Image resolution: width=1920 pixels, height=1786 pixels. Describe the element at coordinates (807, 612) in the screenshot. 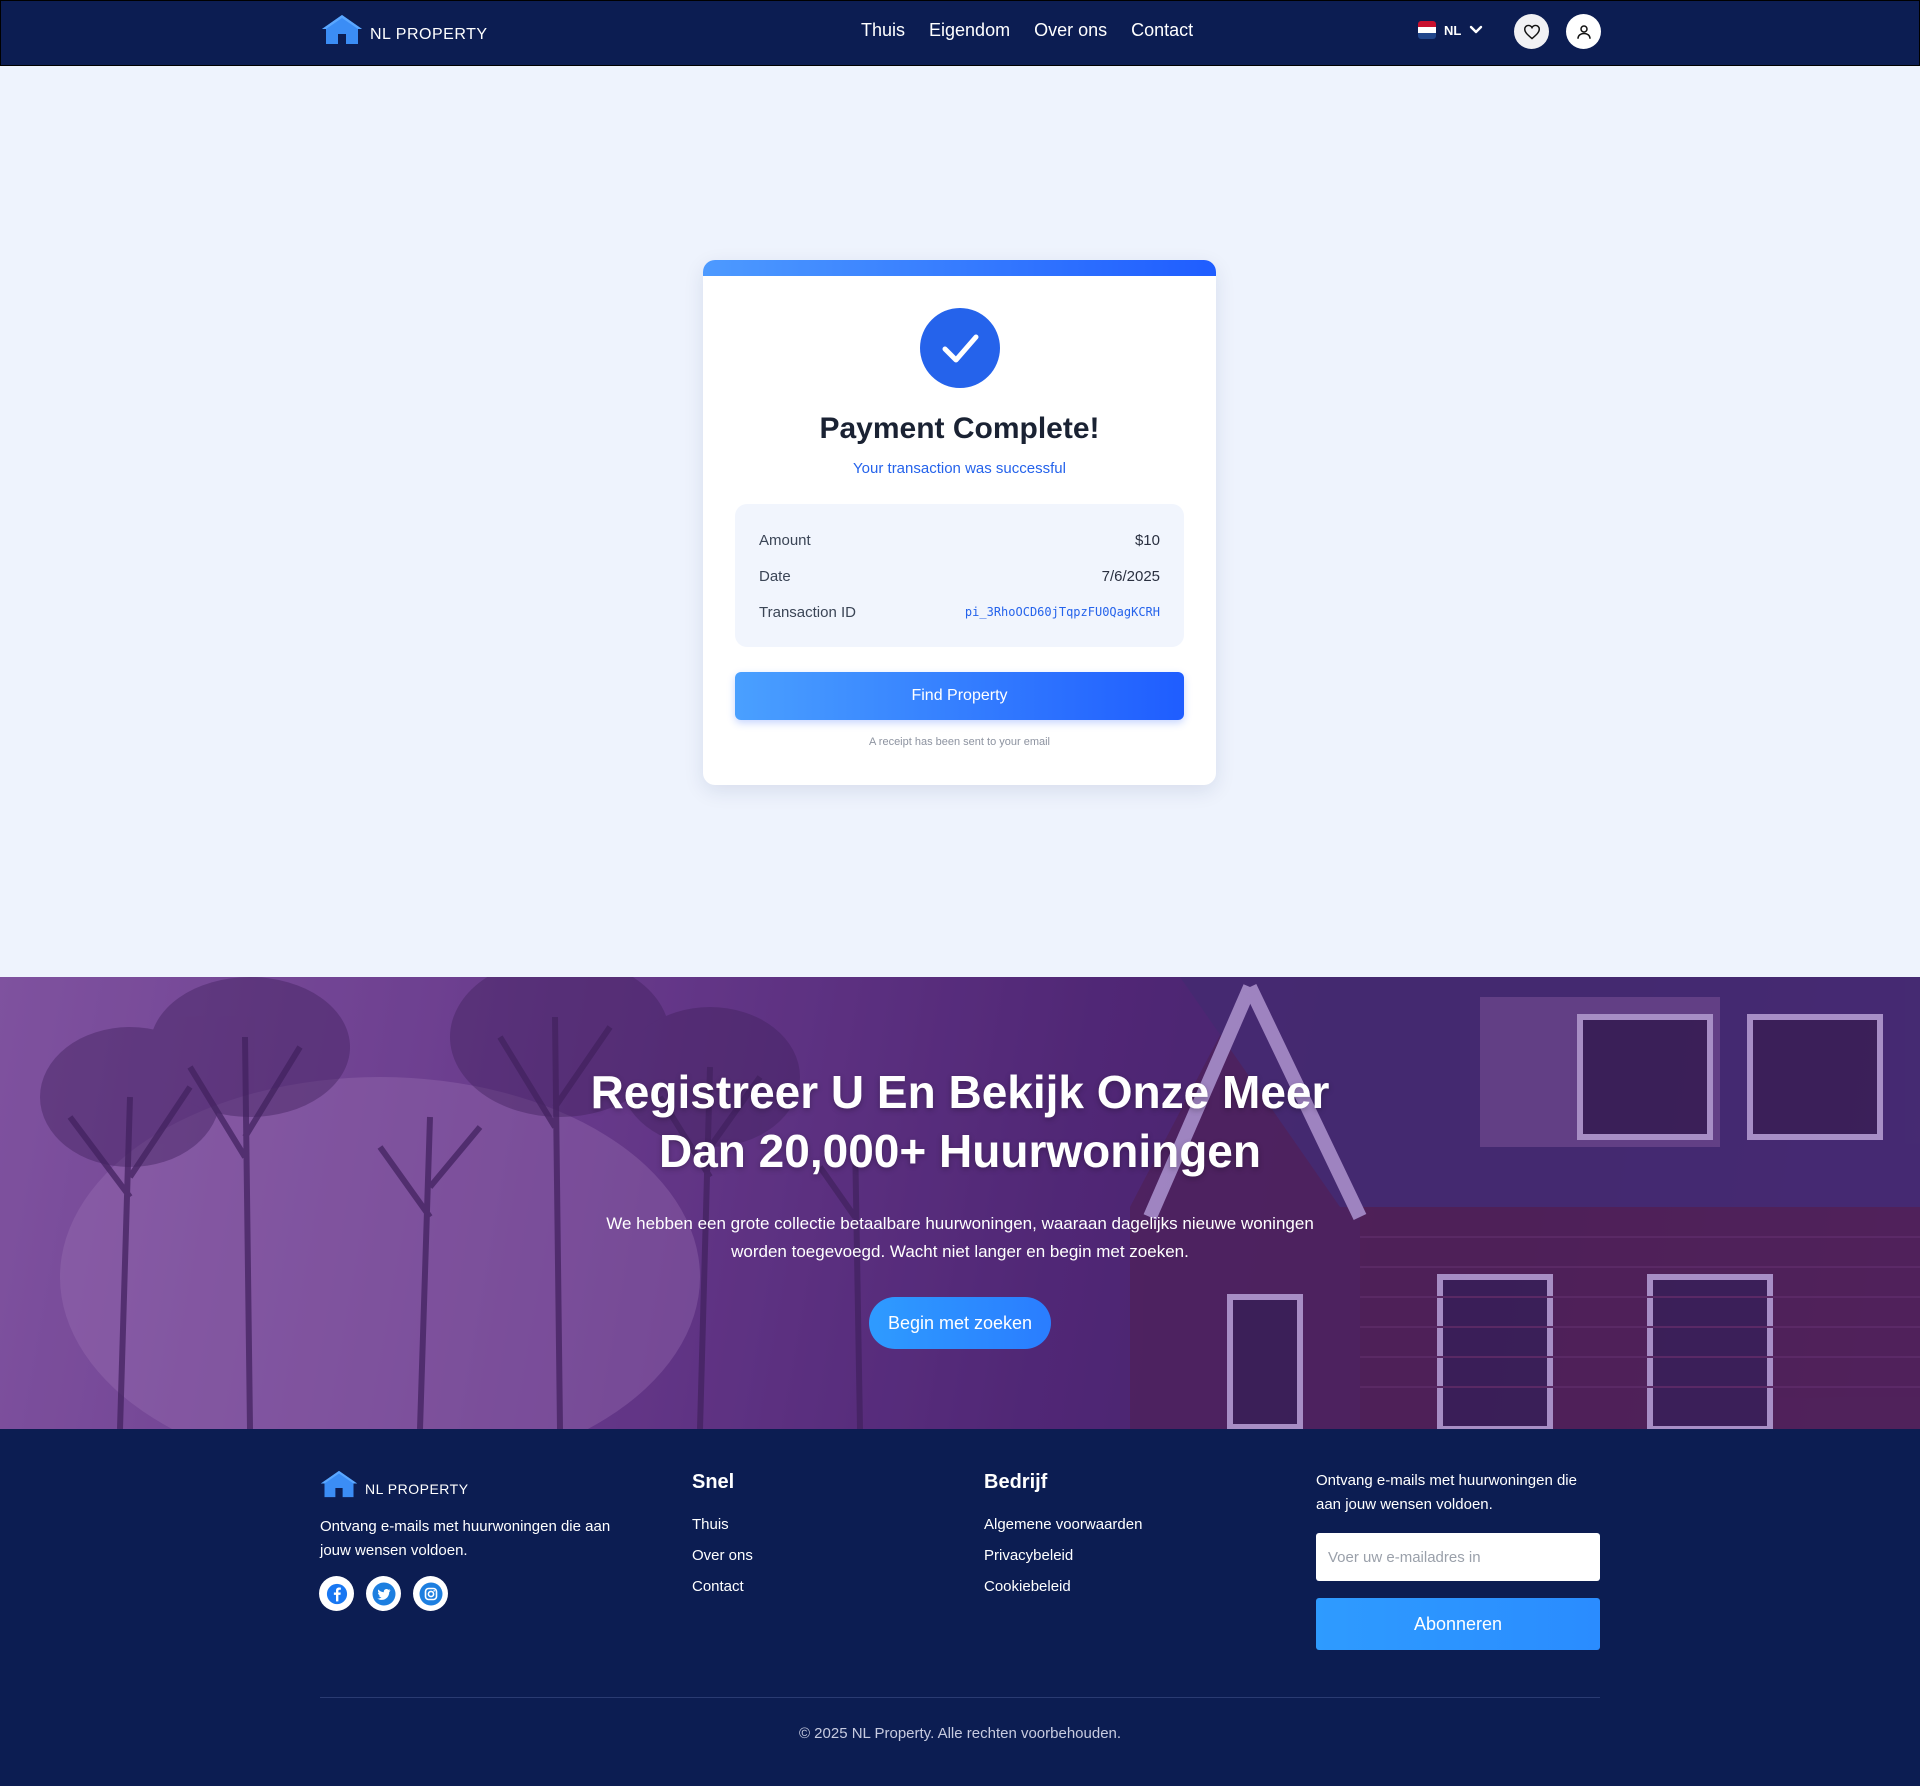

I see `detail-label: Transaction ID` at that location.